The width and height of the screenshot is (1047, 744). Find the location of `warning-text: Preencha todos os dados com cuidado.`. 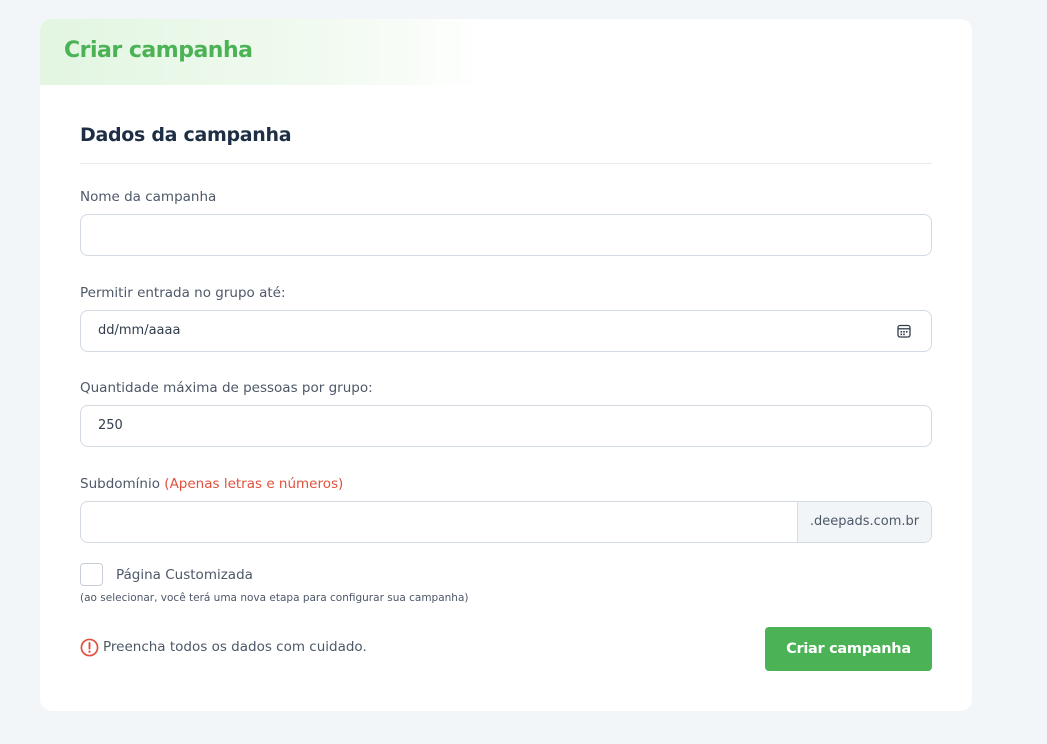

warning-text: Preencha todos os dados com cuidado. is located at coordinates (235, 647).